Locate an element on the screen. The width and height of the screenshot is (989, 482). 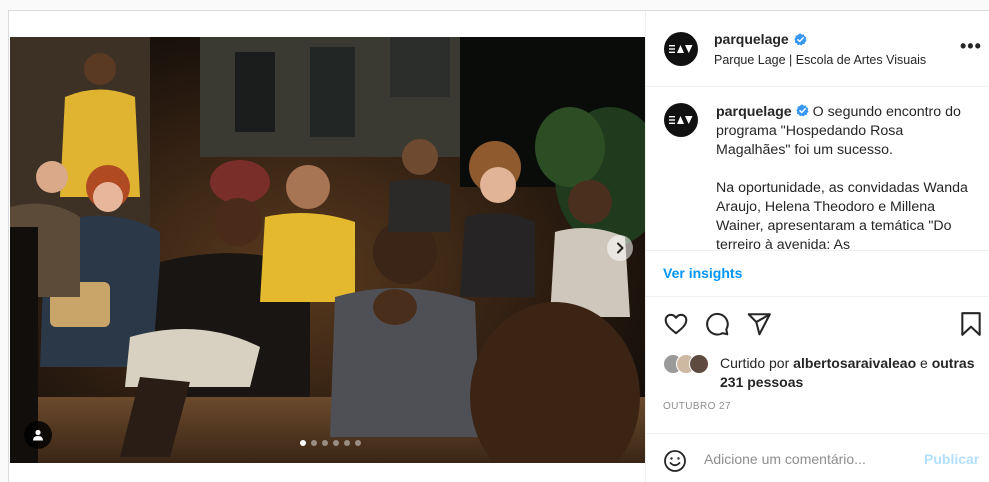
comment-bar: Publicar is located at coordinates (817, 457).